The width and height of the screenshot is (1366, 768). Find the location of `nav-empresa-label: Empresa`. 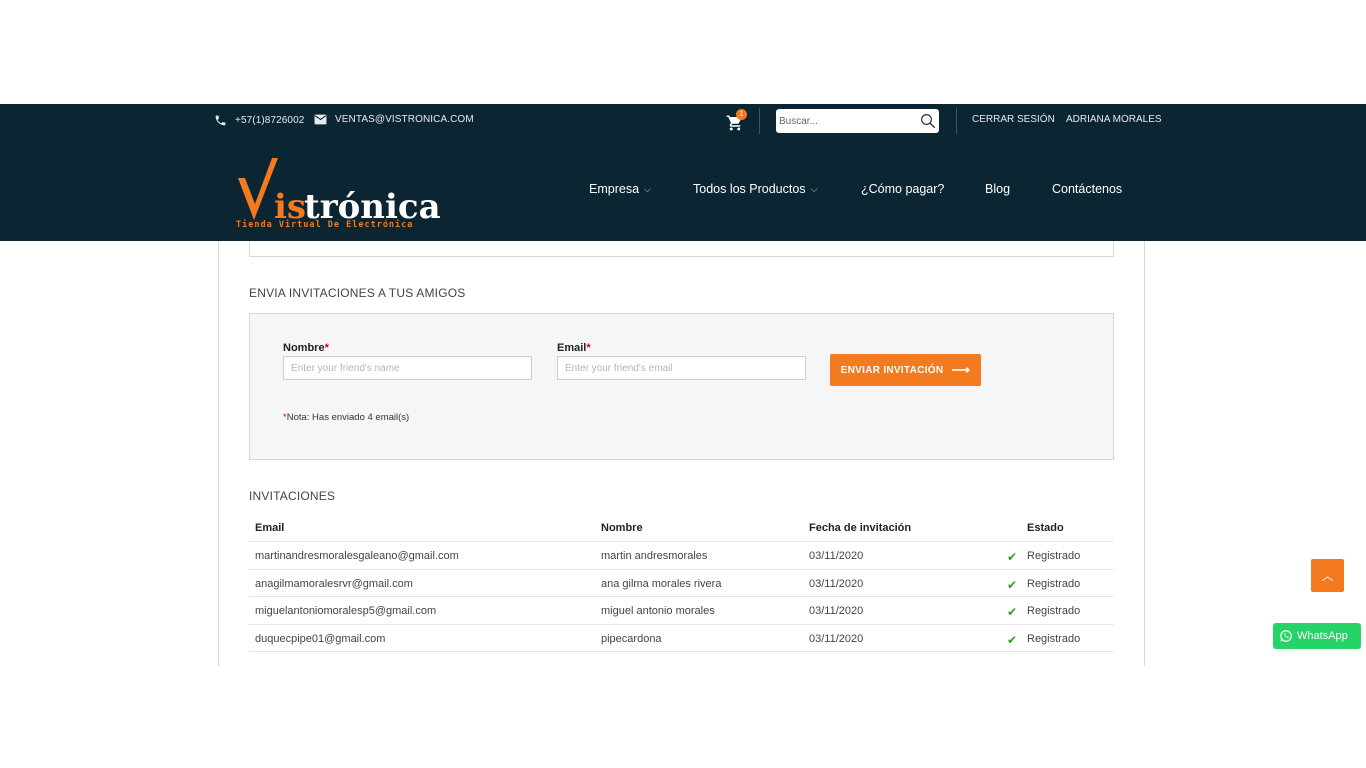

nav-empresa-label: Empresa is located at coordinates (614, 189).